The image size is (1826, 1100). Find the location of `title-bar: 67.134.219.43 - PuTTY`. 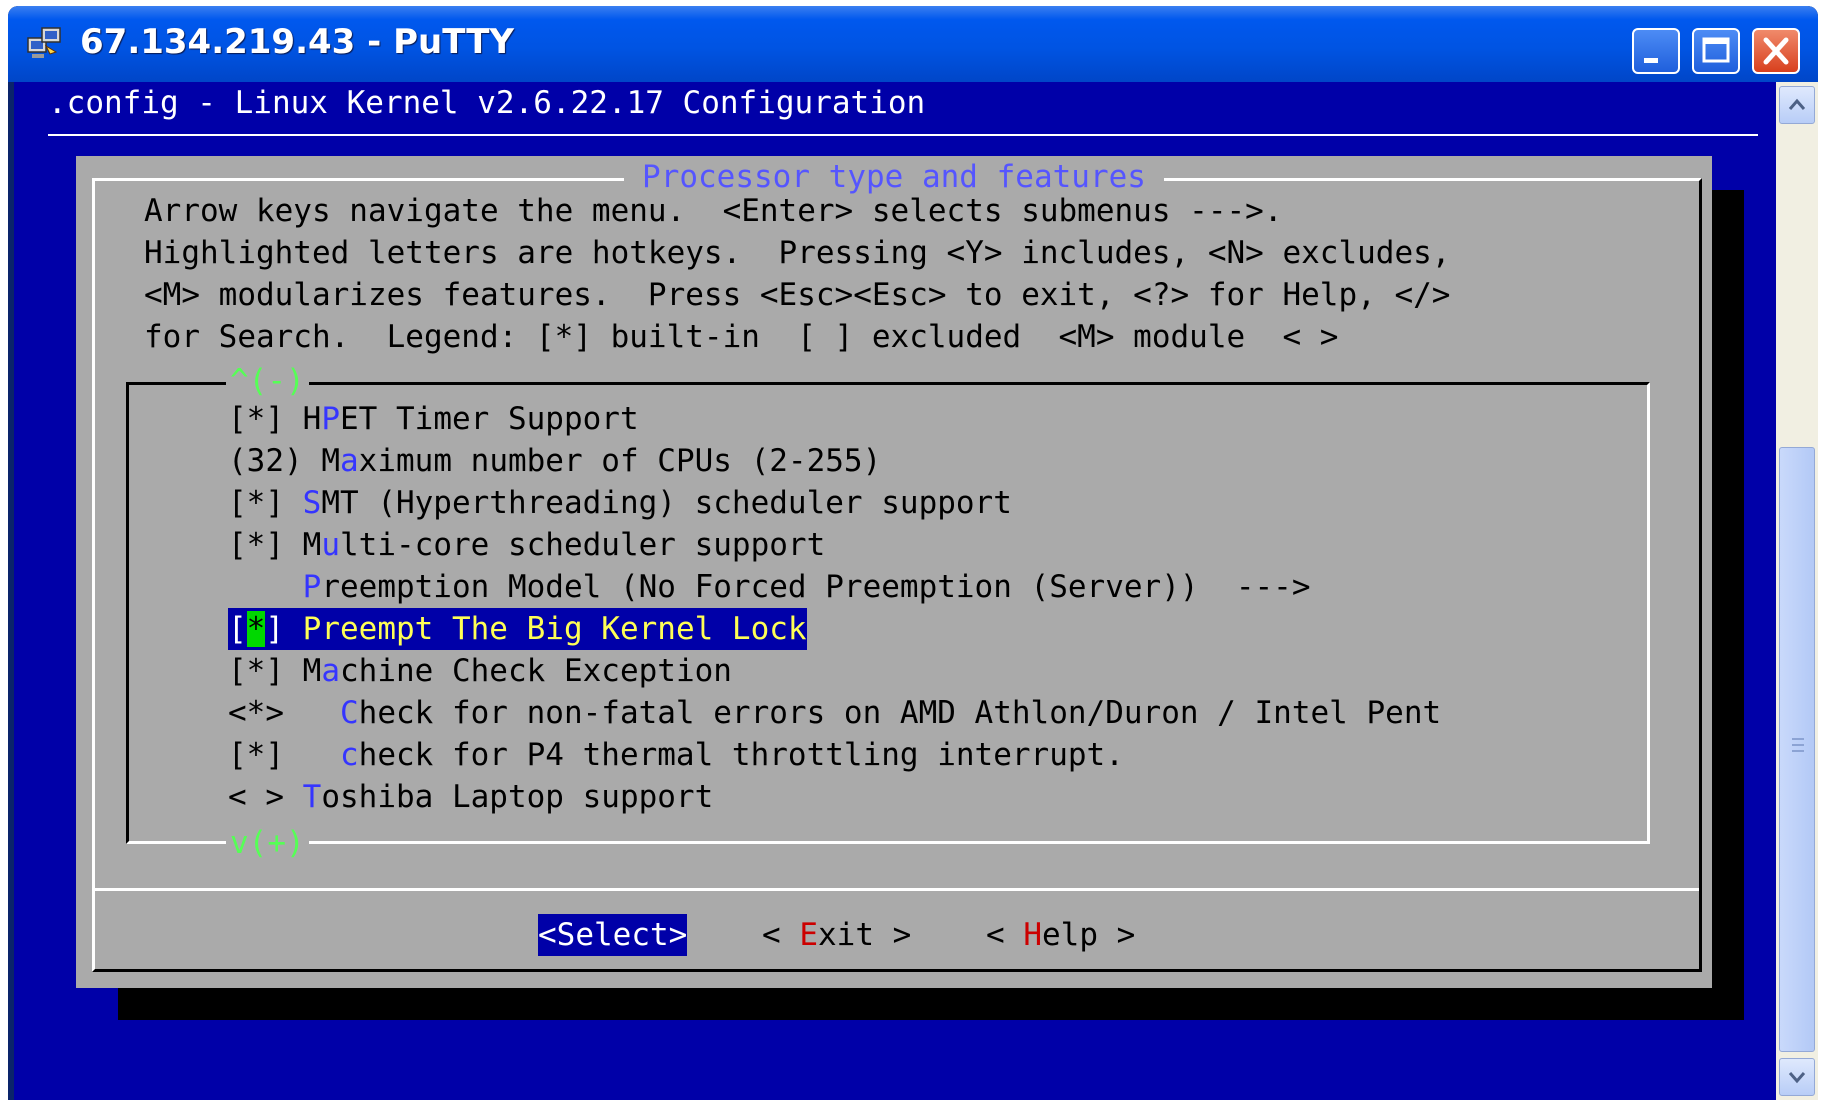

title-bar: 67.134.219.43 - PuTTY is located at coordinates (913, 44).